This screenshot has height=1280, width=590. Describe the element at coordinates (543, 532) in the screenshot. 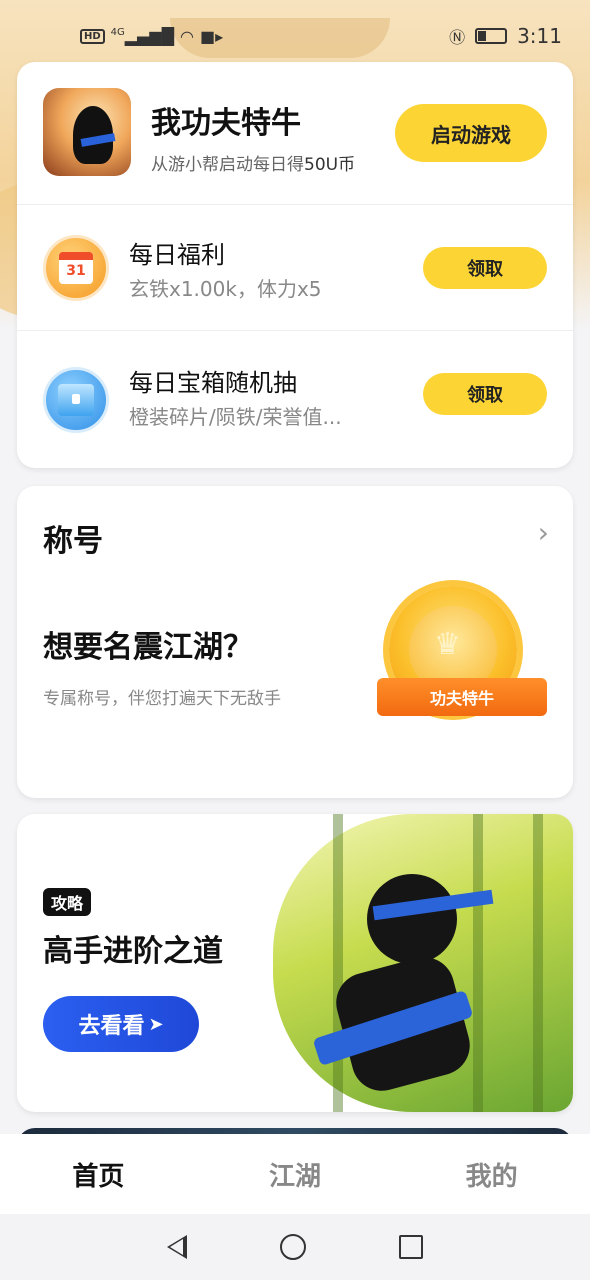

I see `chevron-right-icon: ›` at that location.